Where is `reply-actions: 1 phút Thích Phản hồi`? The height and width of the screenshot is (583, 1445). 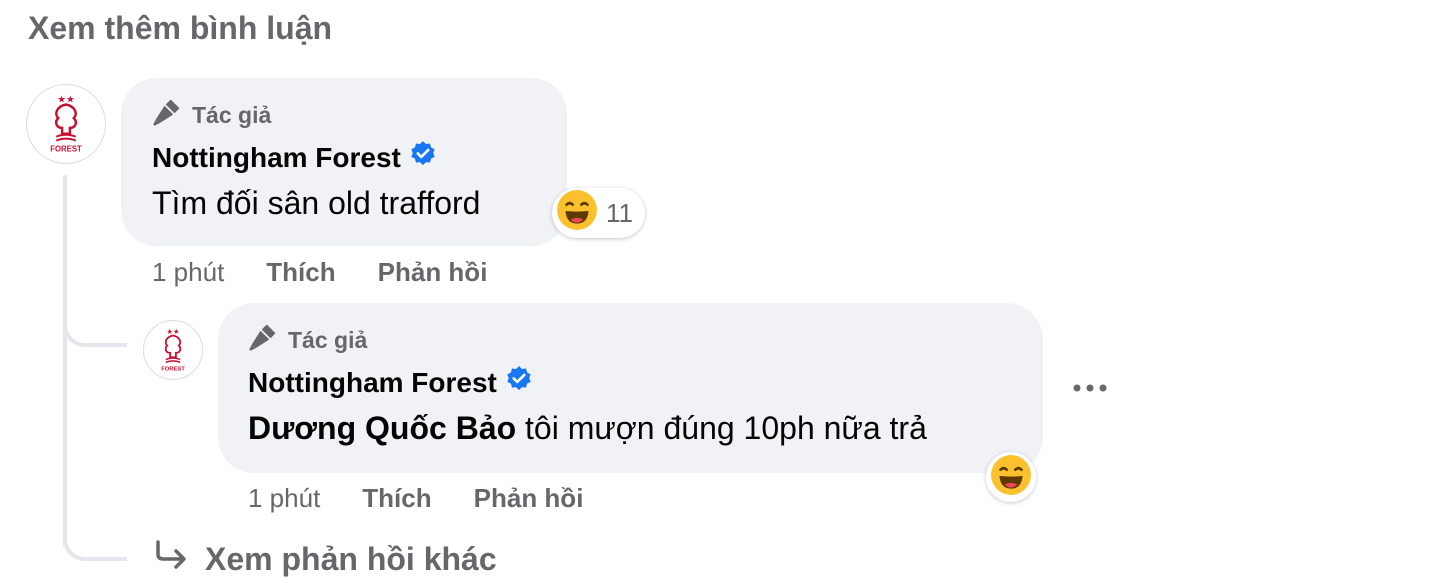
reply-actions: 1 phút Thích Phản hồi is located at coordinates (436, 498).